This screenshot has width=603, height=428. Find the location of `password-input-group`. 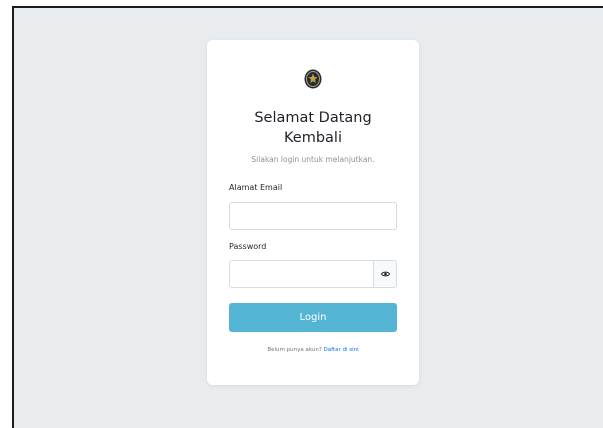

password-input-group is located at coordinates (313, 274).